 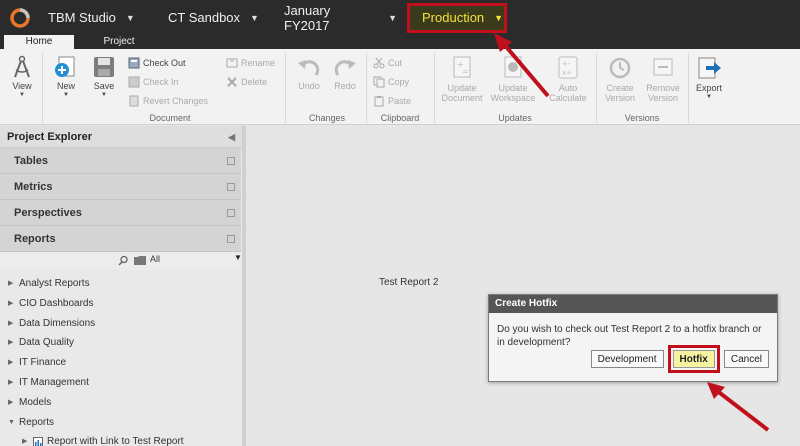 What do you see at coordinates (122, 304) in the screenshot?
I see `tree-item-cio-dashboards: ▶ CIO Dashboards` at bounding box center [122, 304].